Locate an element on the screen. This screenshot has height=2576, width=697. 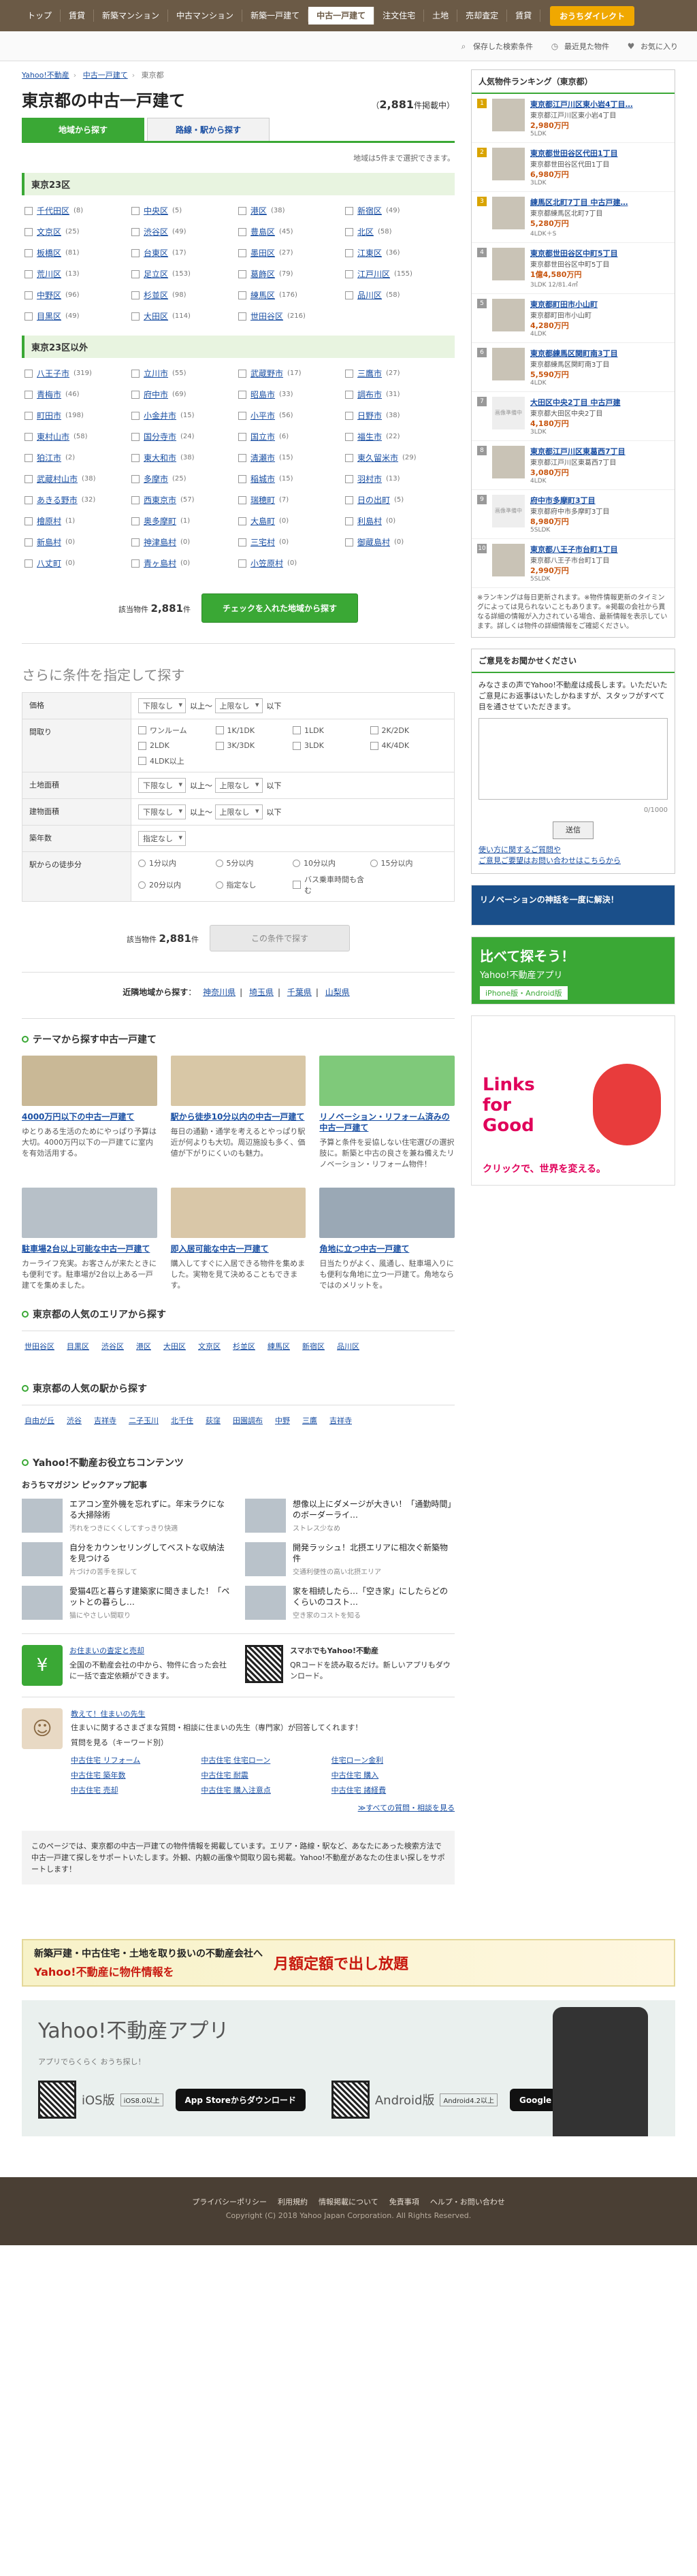
area-link: 稲城市 is located at coordinates (262, 479).